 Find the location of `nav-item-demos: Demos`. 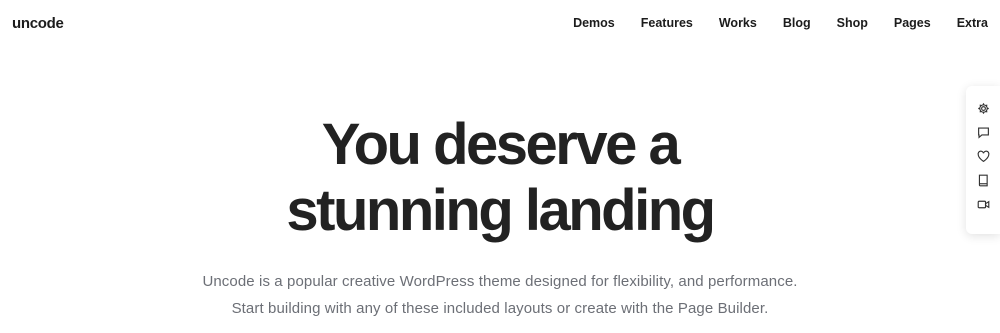

nav-item-demos: Demos is located at coordinates (594, 23).